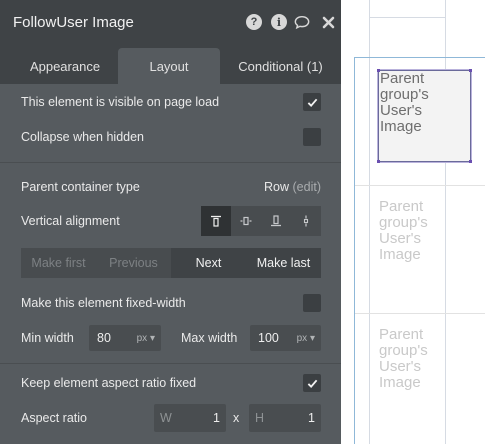 This screenshot has width=485, height=444. I want to click on previous-button: Previous, so click(133, 263).